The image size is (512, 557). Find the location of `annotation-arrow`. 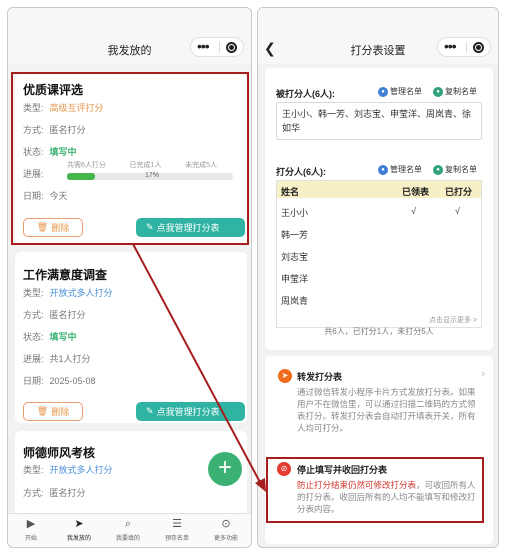

annotation-arrow is located at coordinates (199, 367).